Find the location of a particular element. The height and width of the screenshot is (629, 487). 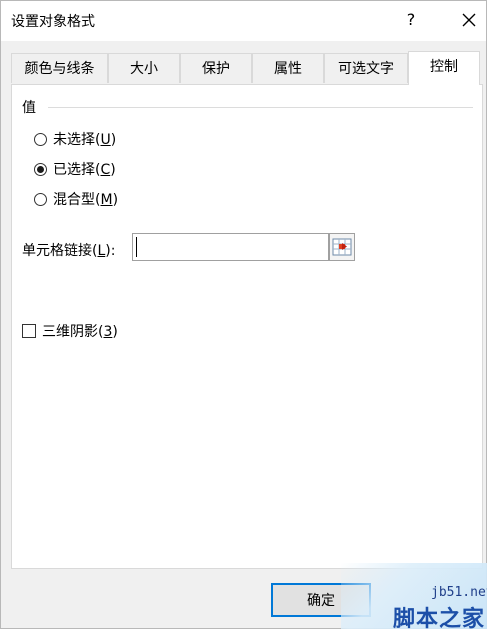

radio-checked-circle is located at coordinates (40, 169).